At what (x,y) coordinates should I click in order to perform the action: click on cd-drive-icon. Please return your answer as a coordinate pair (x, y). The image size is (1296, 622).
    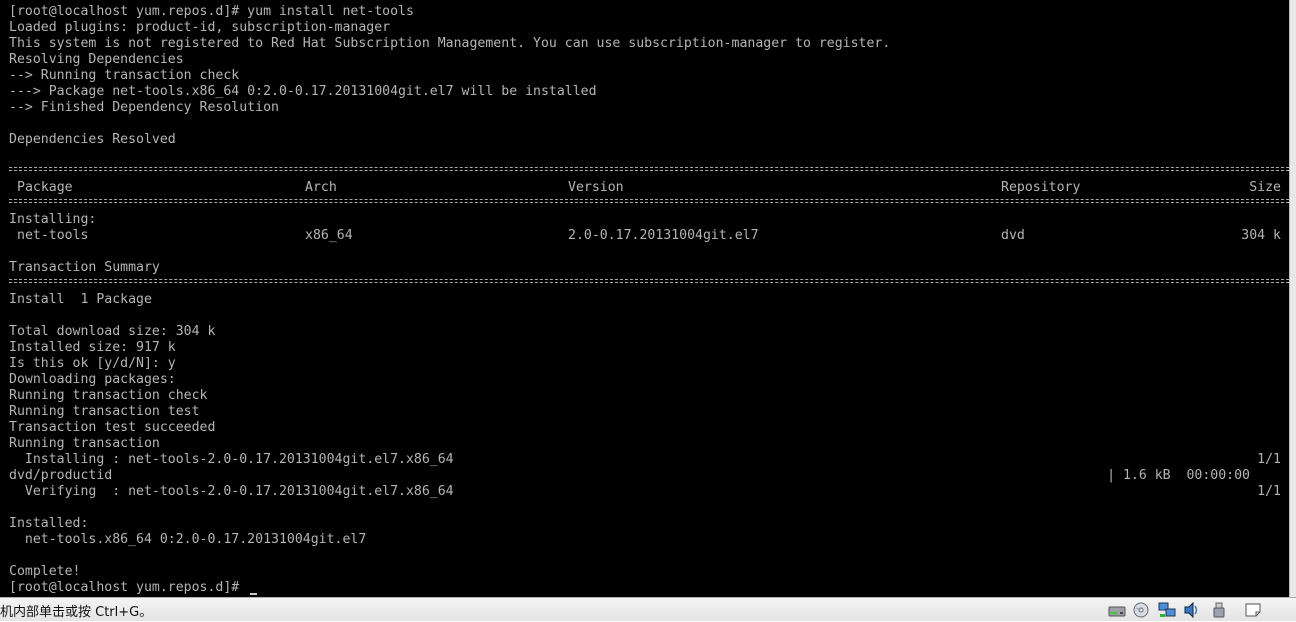
    Looking at the image, I should click on (1141, 610).